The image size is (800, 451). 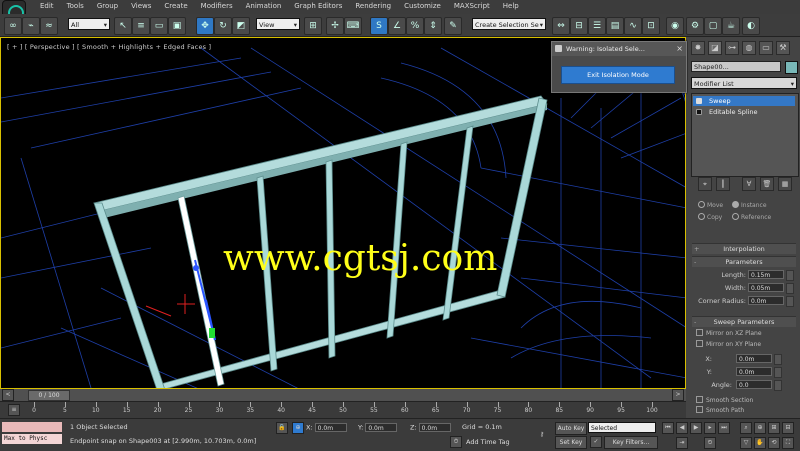 What do you see at coordinates (298, 428) in the screenshot?
I see `absolute-mode-icon: ⊕` at bounding box center [298, 428].